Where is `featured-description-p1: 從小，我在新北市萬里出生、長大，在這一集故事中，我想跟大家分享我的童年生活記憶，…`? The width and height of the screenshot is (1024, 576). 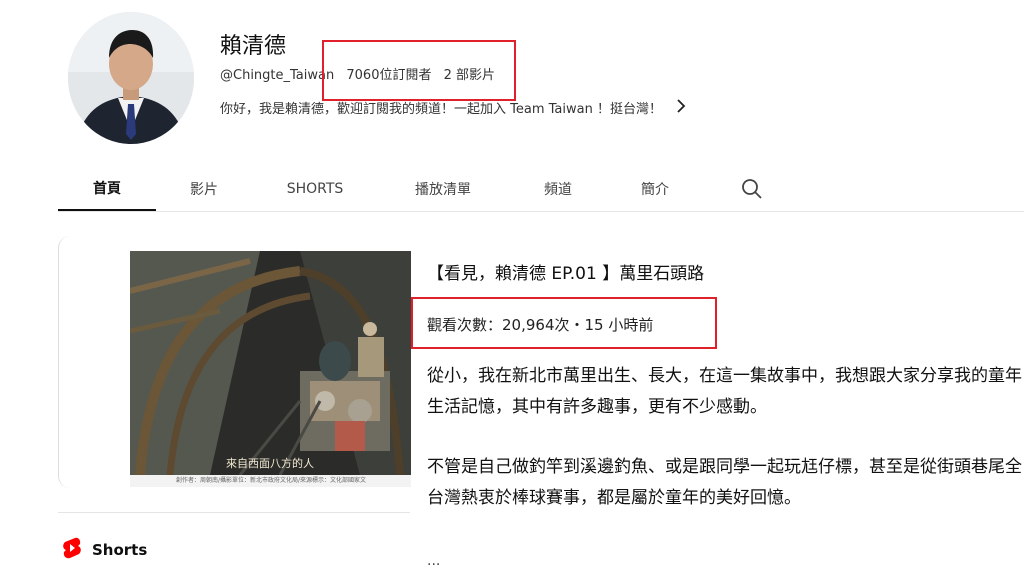
featured-description-p1: 從小，我在新北市萬里出生、長大，在這一集故事中，我想跟大家分享我的童年生活記憶，… is located at coordinates (724, 391).